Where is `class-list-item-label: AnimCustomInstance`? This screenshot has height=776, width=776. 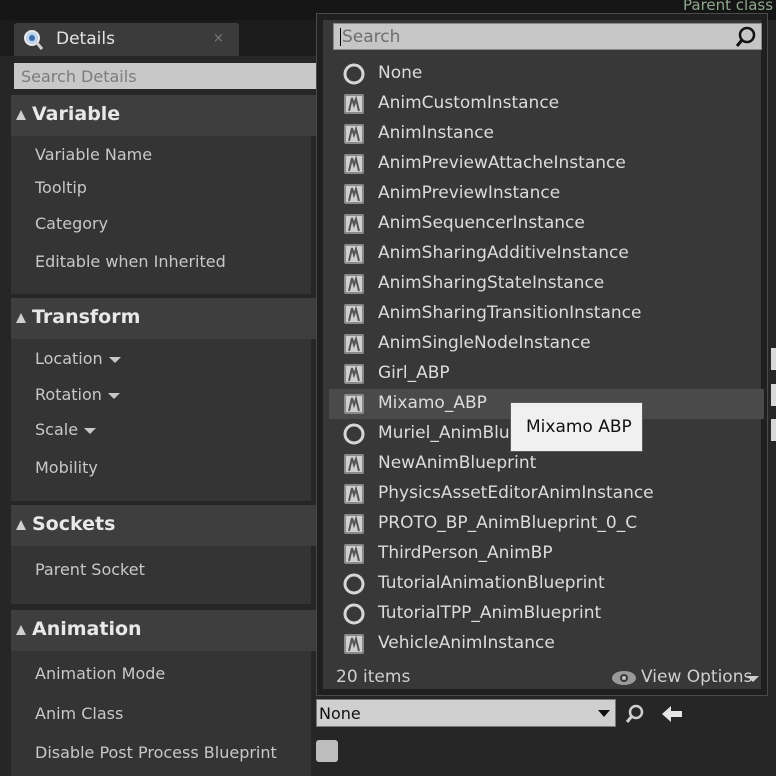 class-list-item-label: AnimCustomInstance is located at coordinates (469, 103).